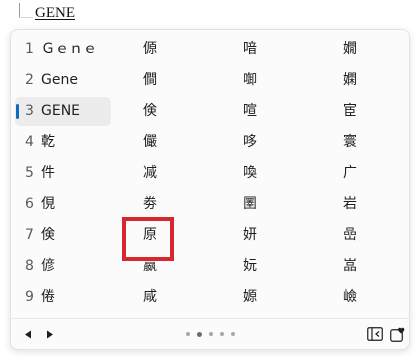 Image resolution: width=420 pixels, height=357 pixels. What do you see at coordinates (375, 334) in the screenshot?
I see `dock-left-icon` at bounding box center [375, 334].